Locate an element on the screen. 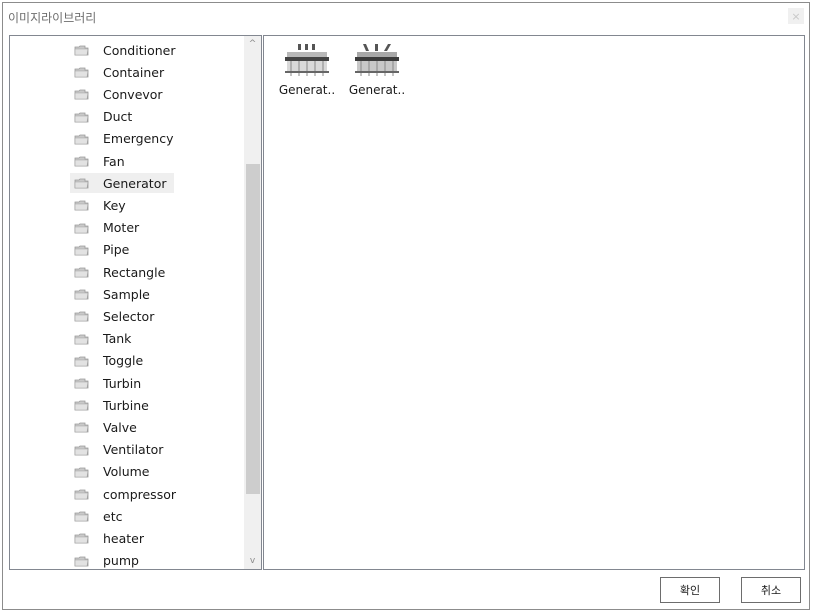 The image size is (814, 615). tree-item-label: Ventilator is located at coordinates (133, 450).